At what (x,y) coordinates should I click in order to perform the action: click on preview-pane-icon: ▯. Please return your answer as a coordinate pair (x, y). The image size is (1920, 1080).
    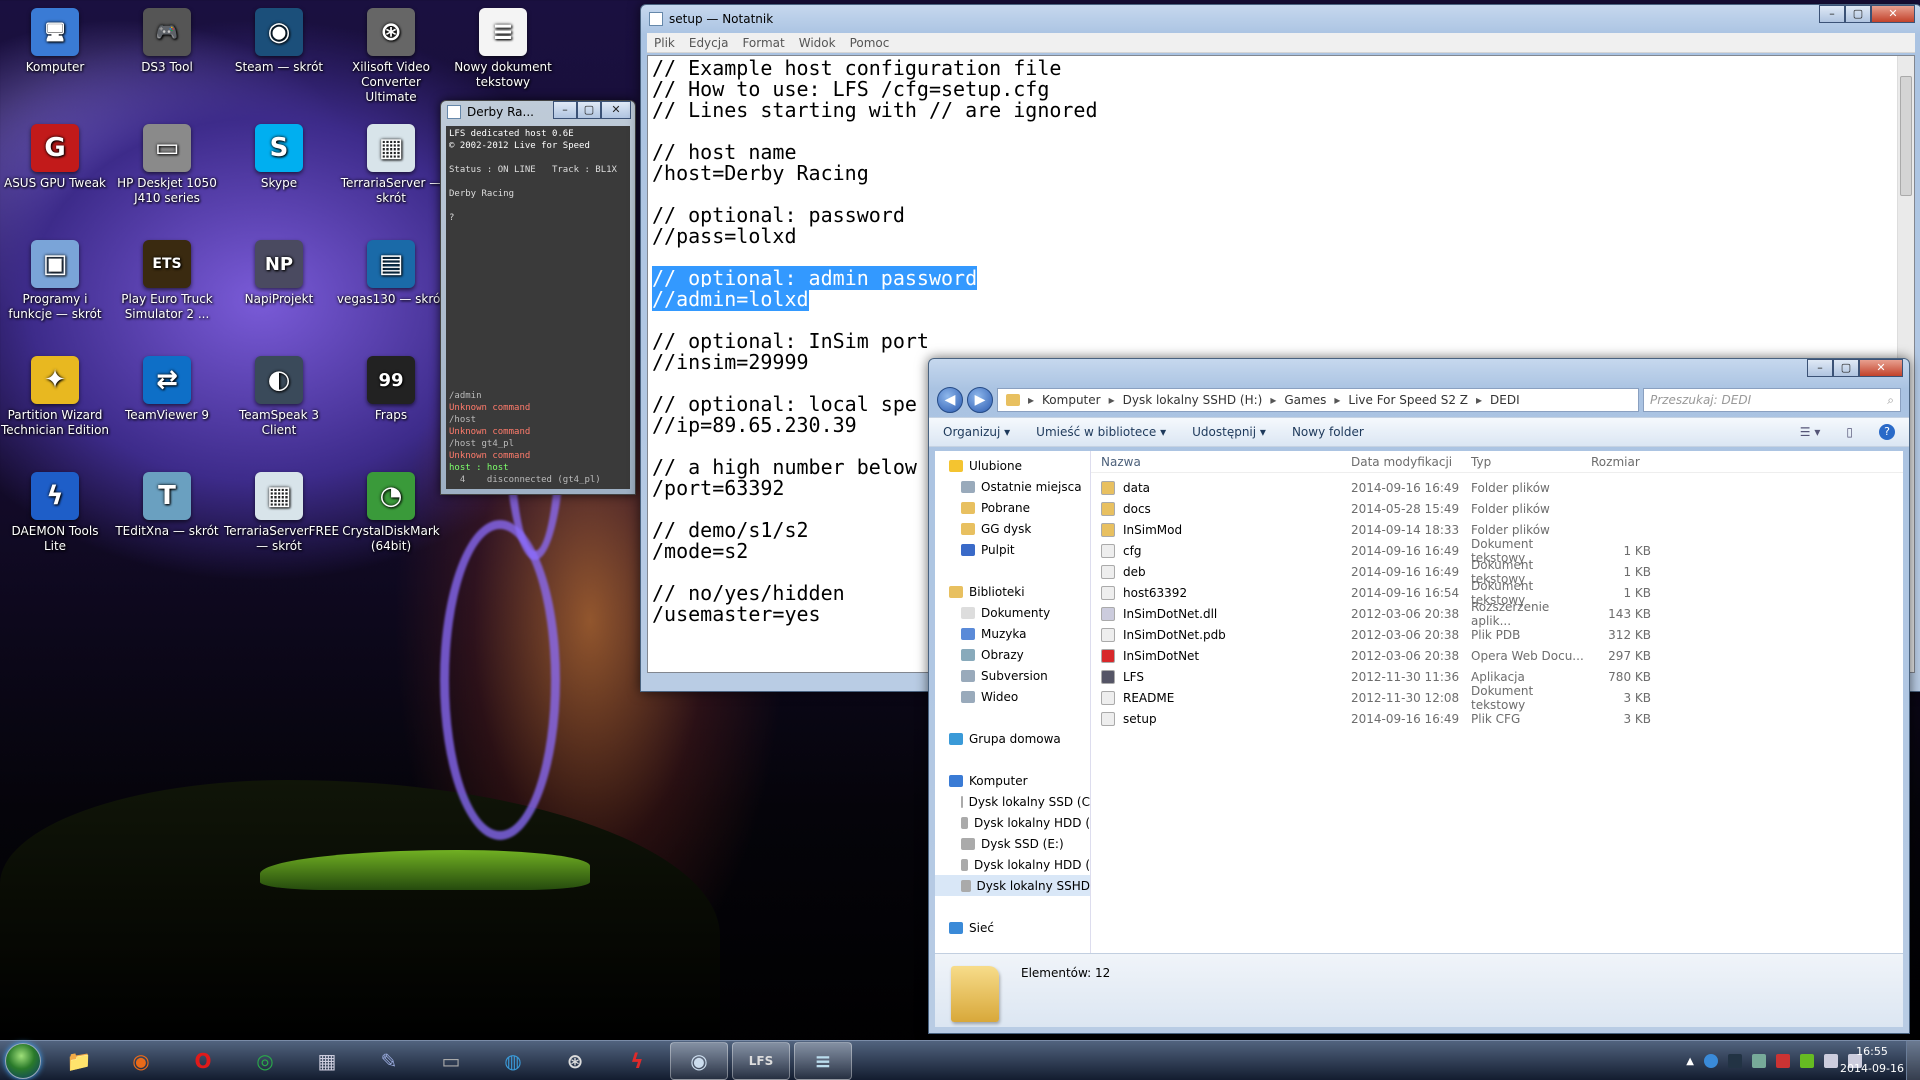
    Looking at the image, I should click on (1849, 432).